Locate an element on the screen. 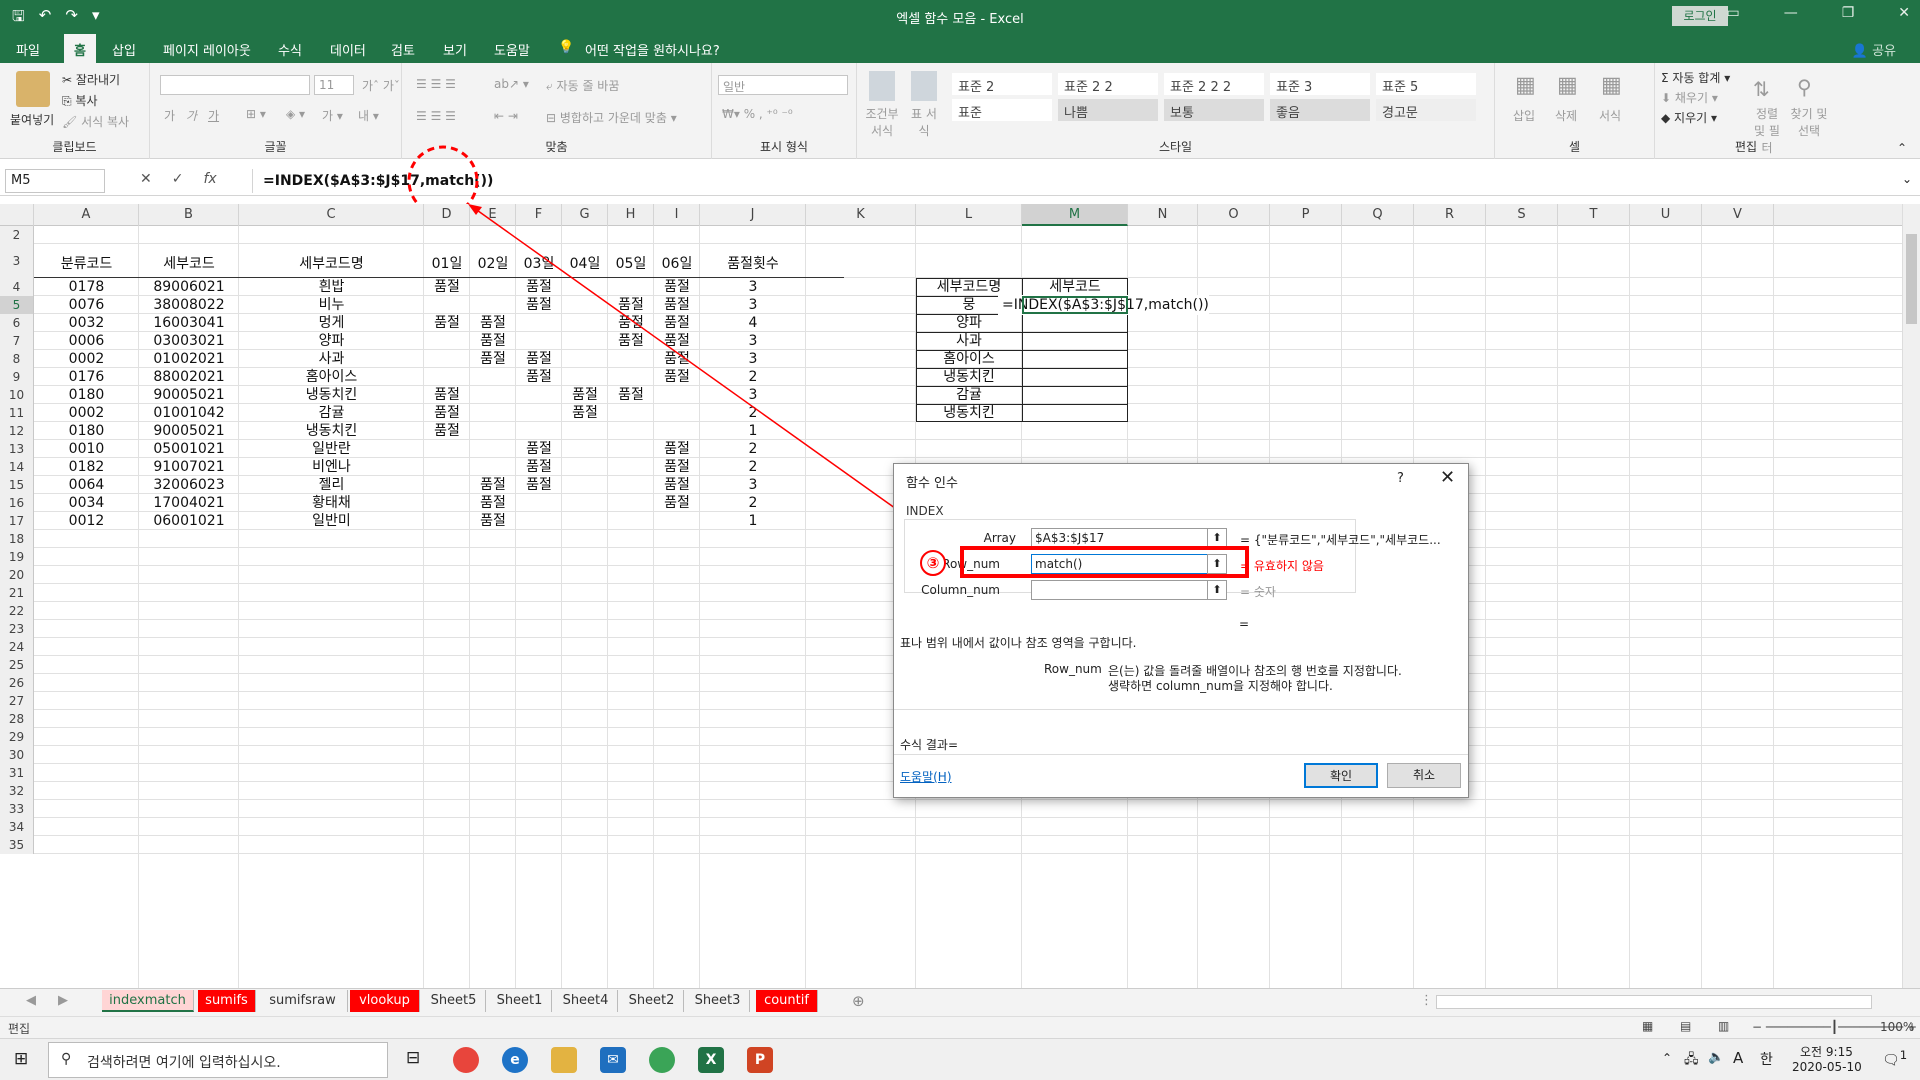  data-cell: 0178 is located at coordinates (86, 287).